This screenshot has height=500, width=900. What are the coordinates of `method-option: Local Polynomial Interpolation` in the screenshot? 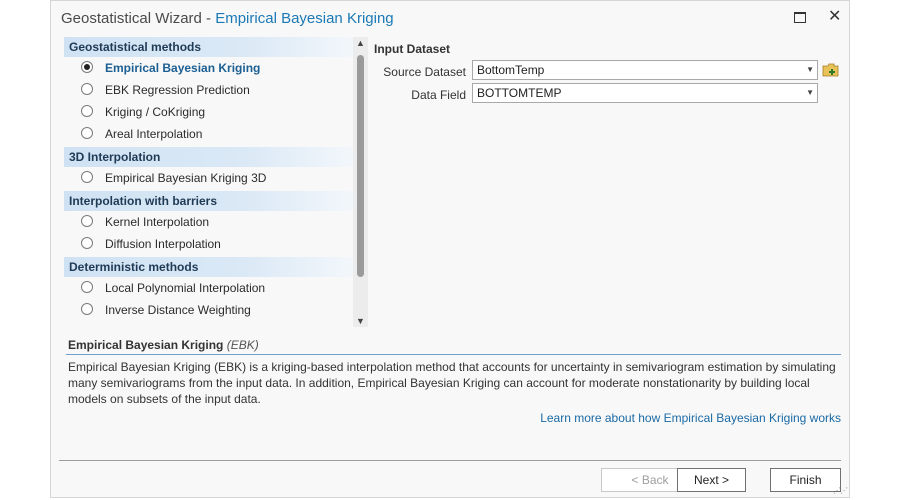 It's located at (216, 288).